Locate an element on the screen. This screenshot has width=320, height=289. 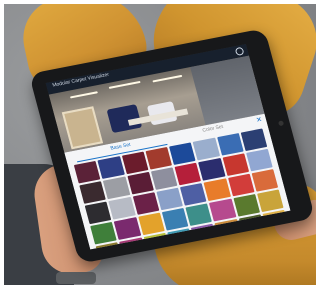
wristwatch is located at coordinates (76, 278).